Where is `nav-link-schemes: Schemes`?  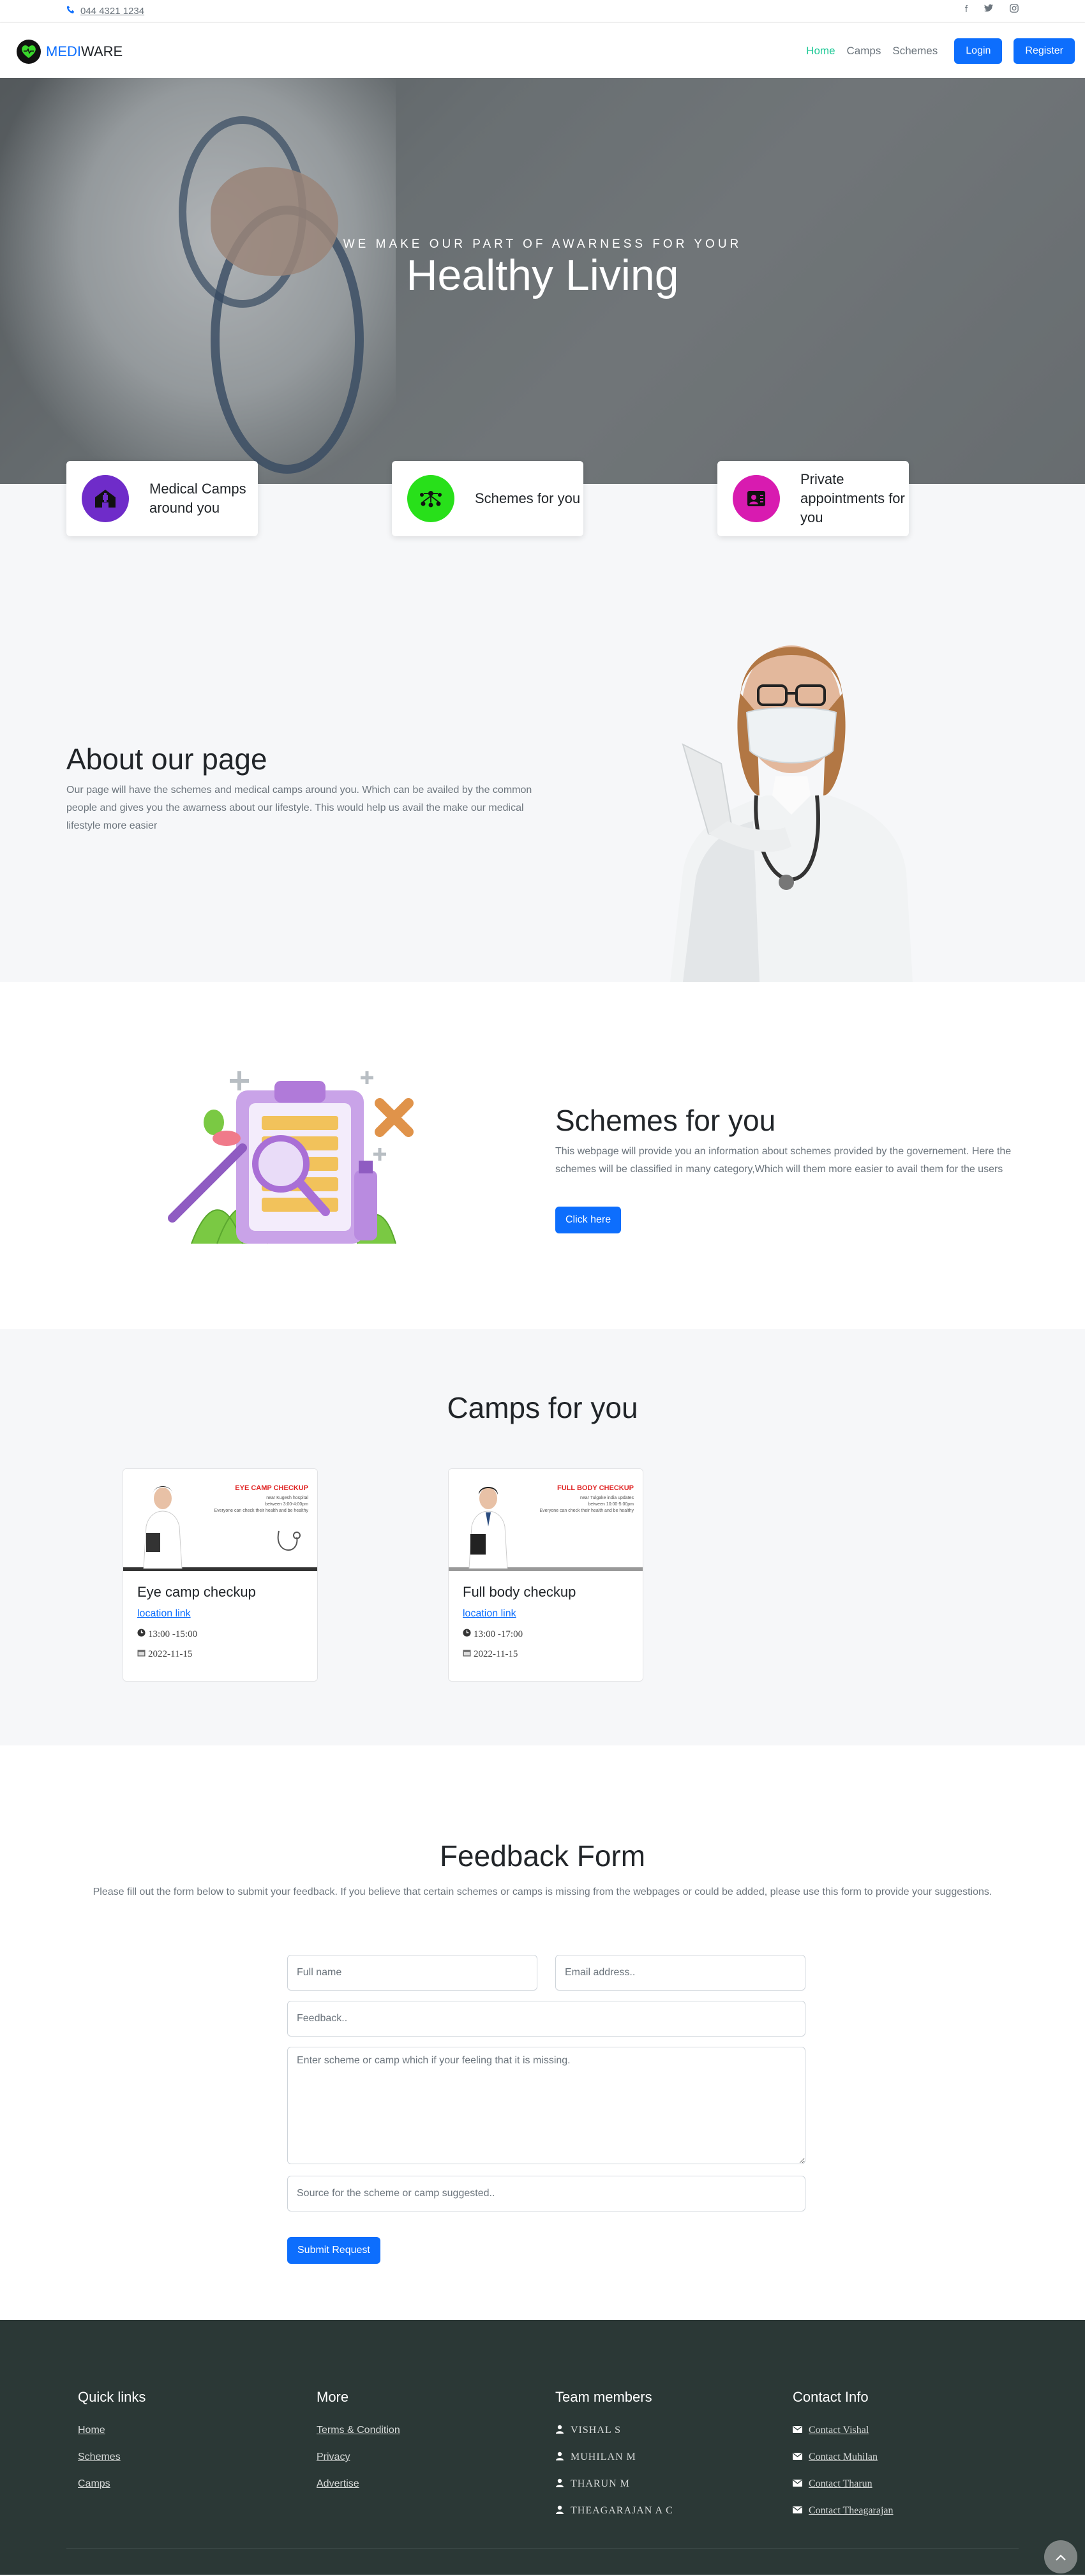 nav-link-schemes: Schemes is located at coordinates (915, 51).